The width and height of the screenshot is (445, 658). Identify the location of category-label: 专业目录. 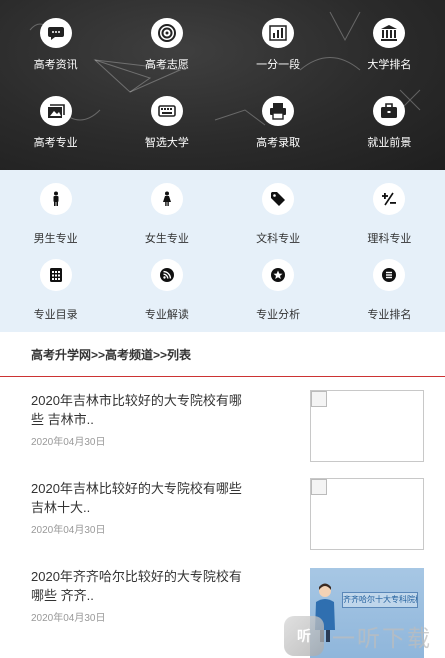
(55, 315).